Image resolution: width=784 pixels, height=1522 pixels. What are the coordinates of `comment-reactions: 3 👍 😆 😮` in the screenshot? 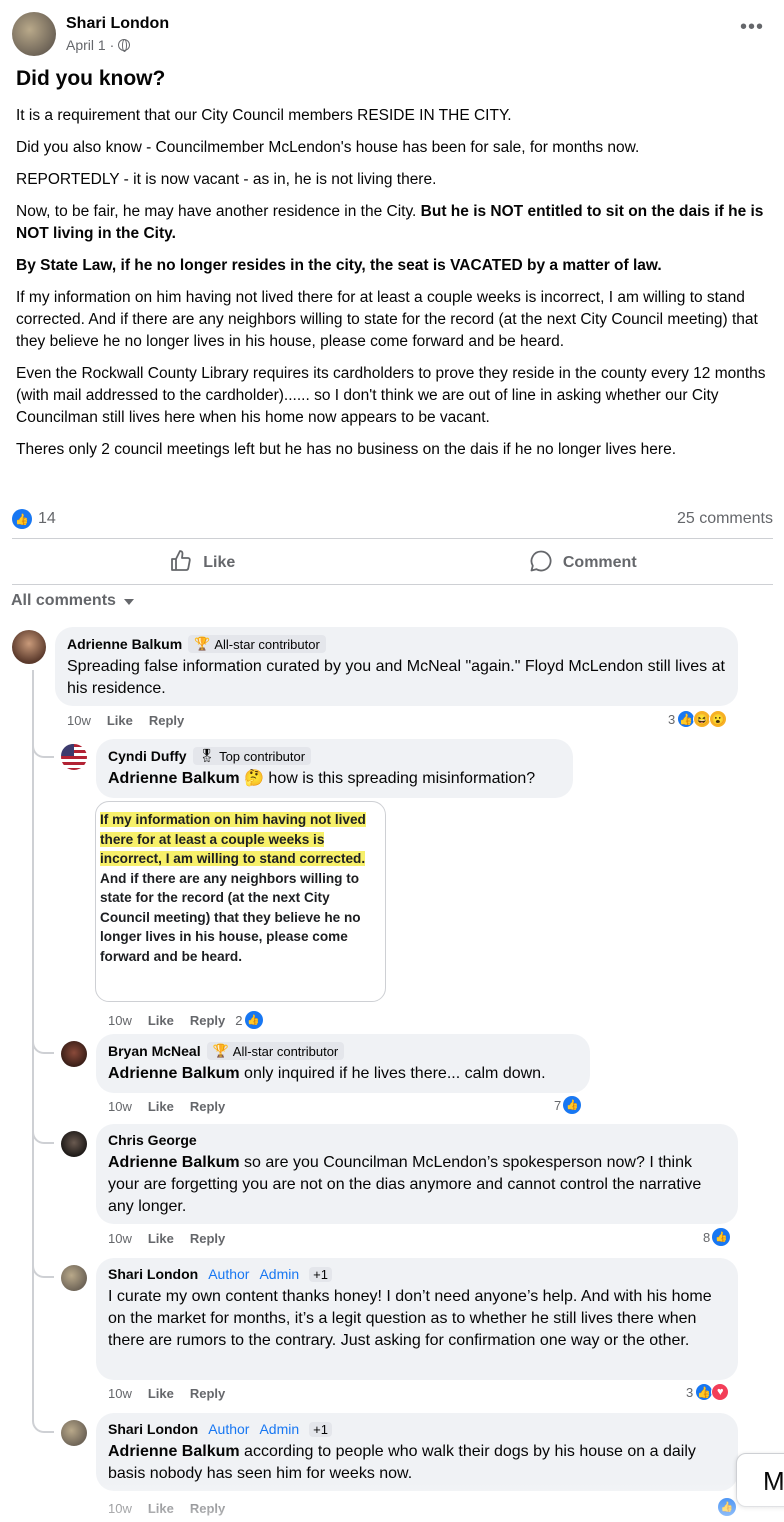 It's located at (698, 719).